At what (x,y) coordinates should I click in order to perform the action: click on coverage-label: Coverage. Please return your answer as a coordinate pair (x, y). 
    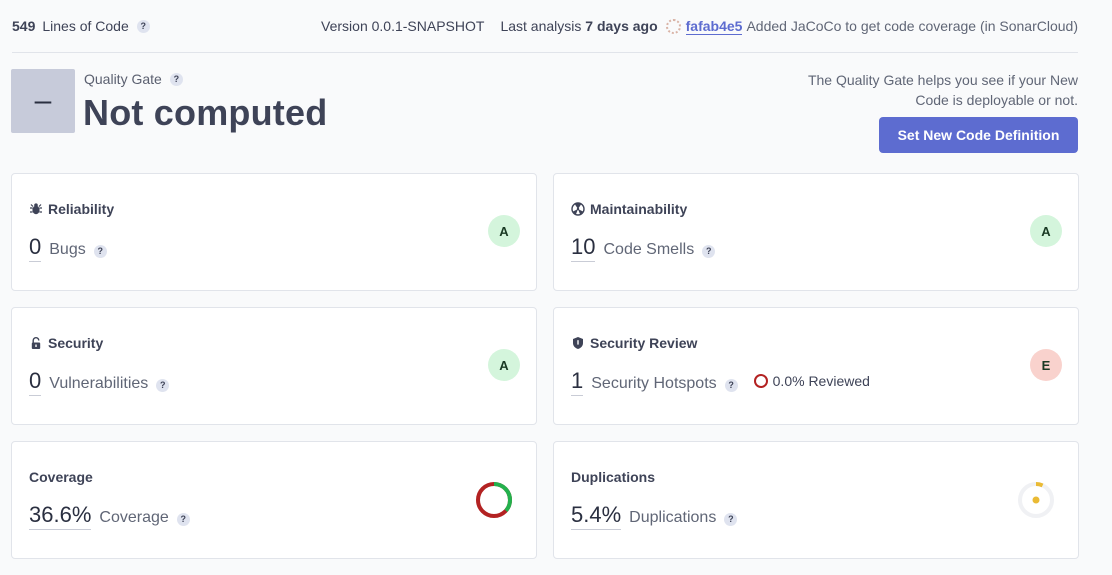
    Looking at the image, I should click on (134, 517).